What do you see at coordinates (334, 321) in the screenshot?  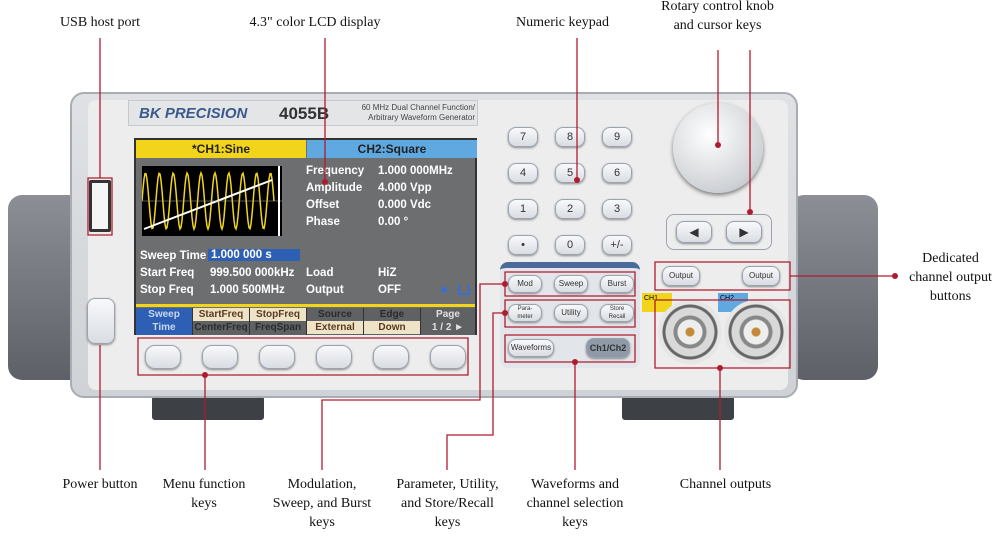 I see `softkey-source: Source External` at bounding box center [334, 321].